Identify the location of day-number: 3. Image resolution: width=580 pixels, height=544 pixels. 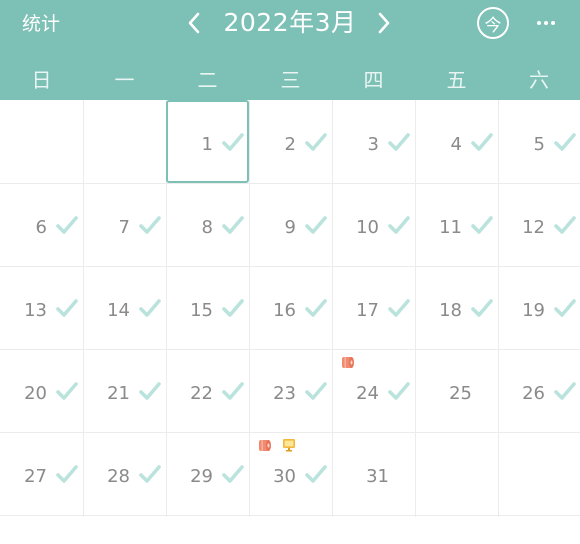
(373, 144).